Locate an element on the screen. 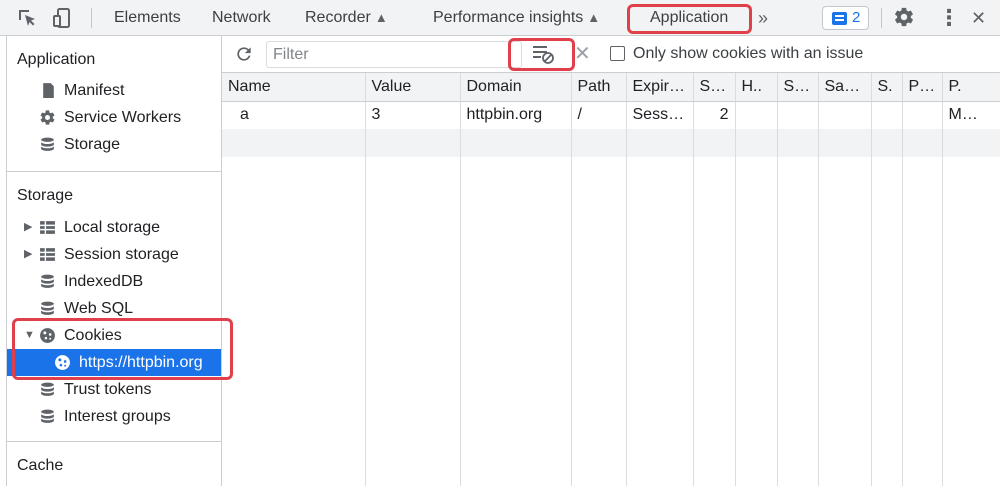 The image size is (1000, 486). sidebar-item-service-workers: Service Workers is located at coordinates (114, 117).